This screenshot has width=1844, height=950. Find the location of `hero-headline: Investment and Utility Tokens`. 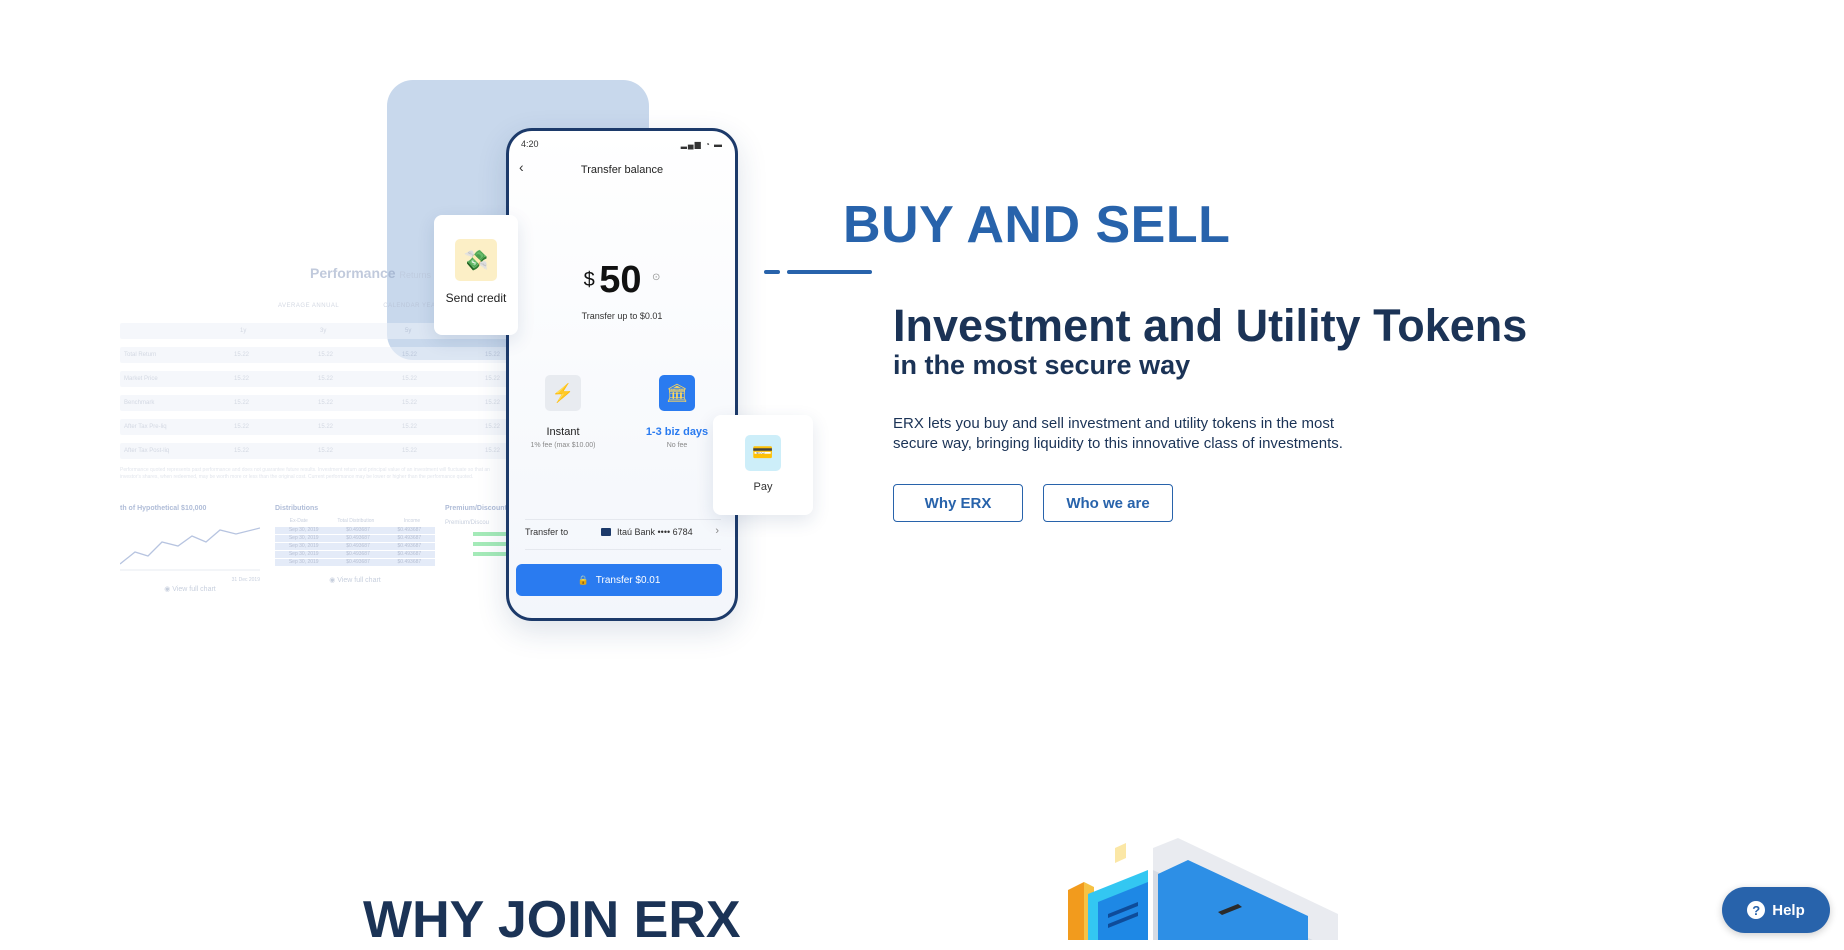

hero-headline: Investment and Utility Tokens is located at coordinates (1210, 325).